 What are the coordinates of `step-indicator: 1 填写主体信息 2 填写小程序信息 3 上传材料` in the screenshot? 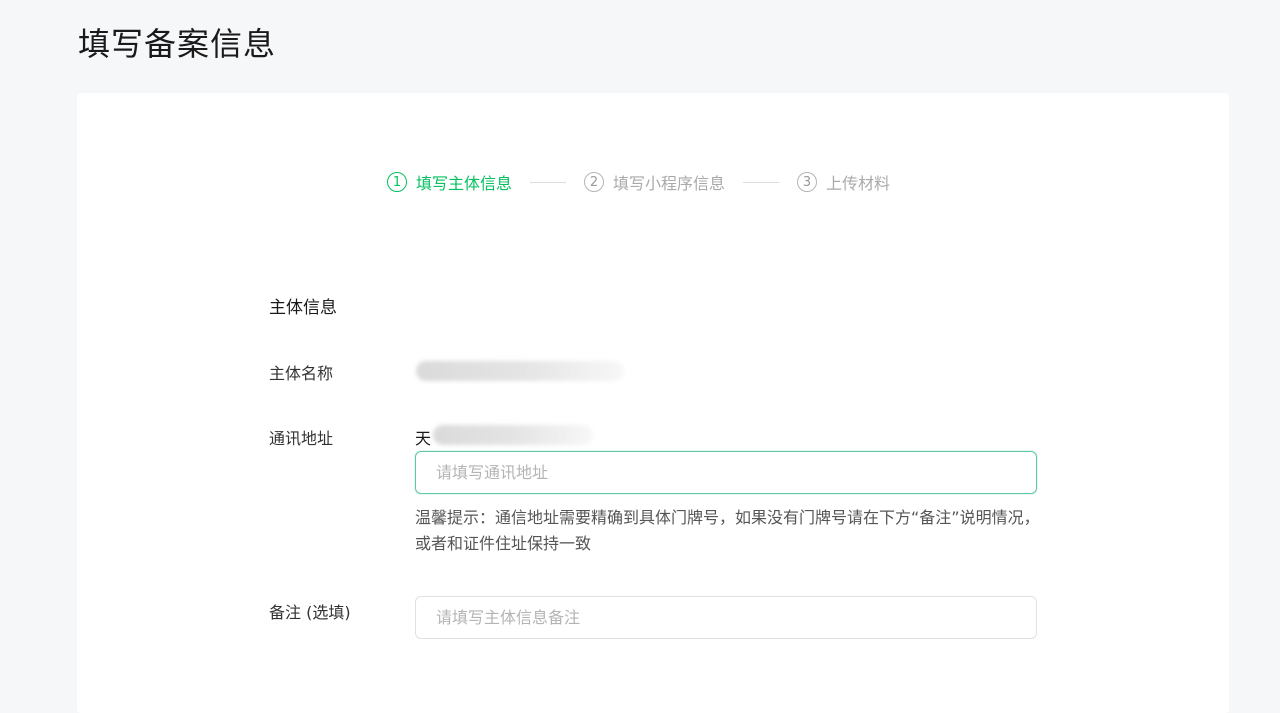 It's located at (638, 182).